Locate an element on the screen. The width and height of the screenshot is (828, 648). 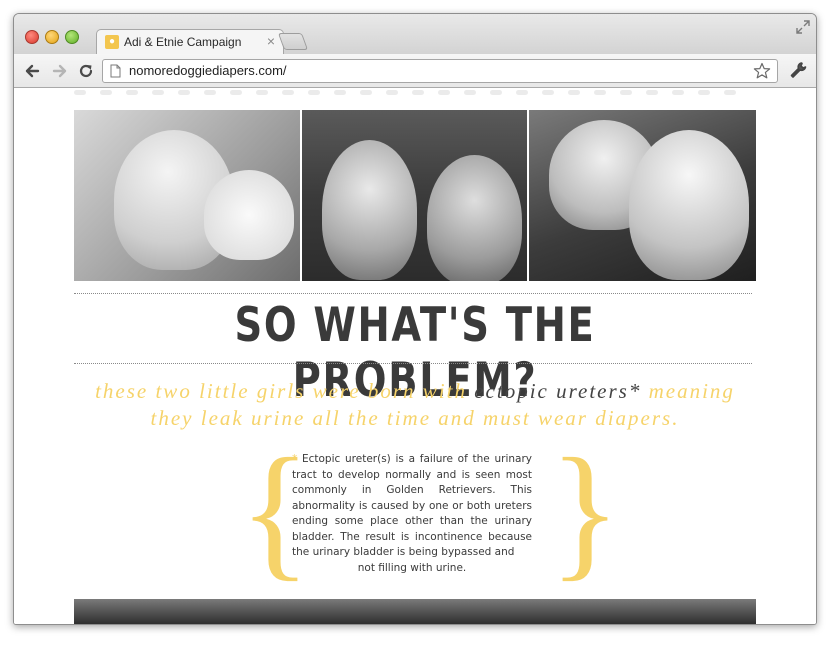
new-tab-button is located at coordinates (293, 41).